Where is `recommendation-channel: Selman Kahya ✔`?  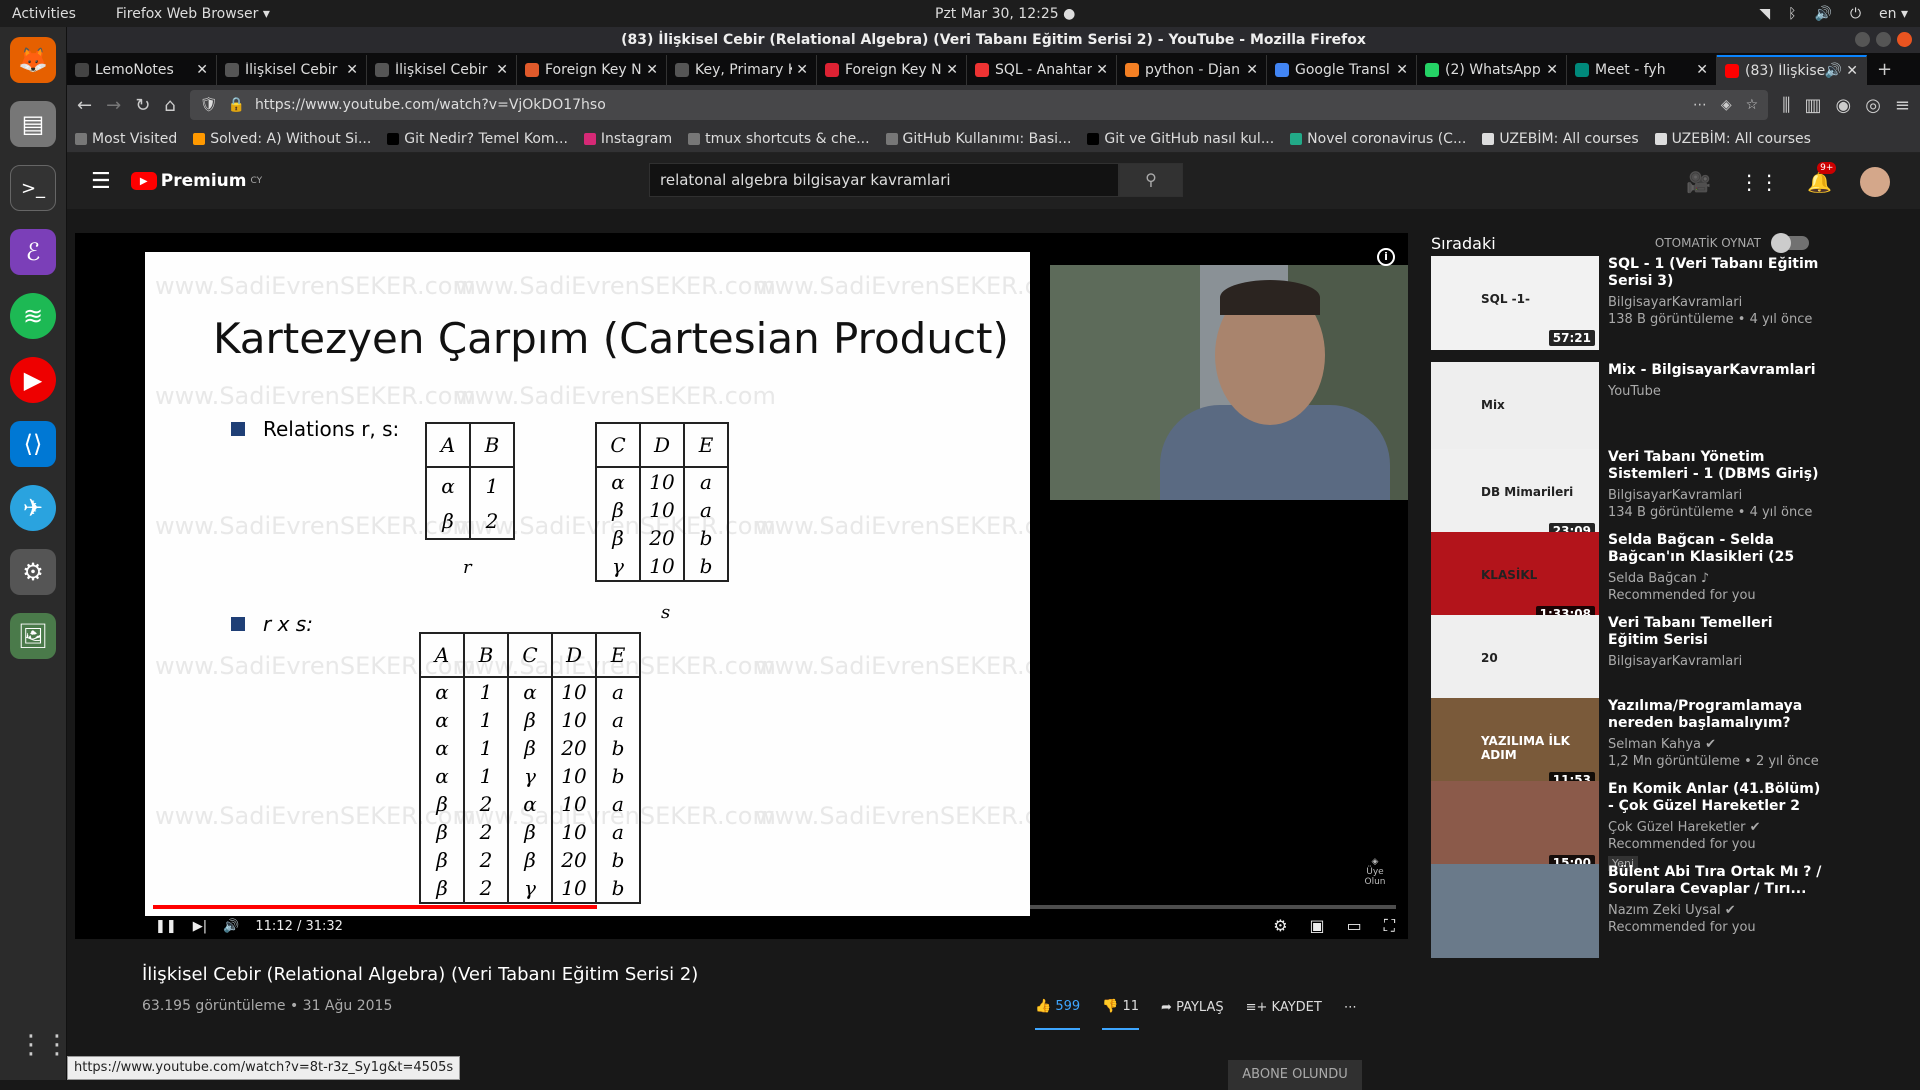 recommendation-channel: Selman Kahya ✔ is located at coordinates (1715, 744).